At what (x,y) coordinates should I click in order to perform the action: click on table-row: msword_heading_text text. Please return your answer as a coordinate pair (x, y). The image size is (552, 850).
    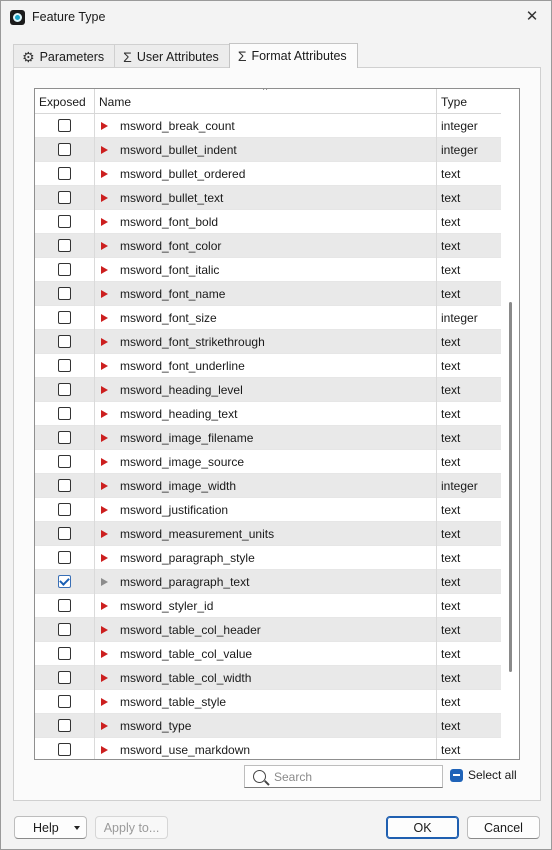
    Looking at the image, I should click on (268, 413).